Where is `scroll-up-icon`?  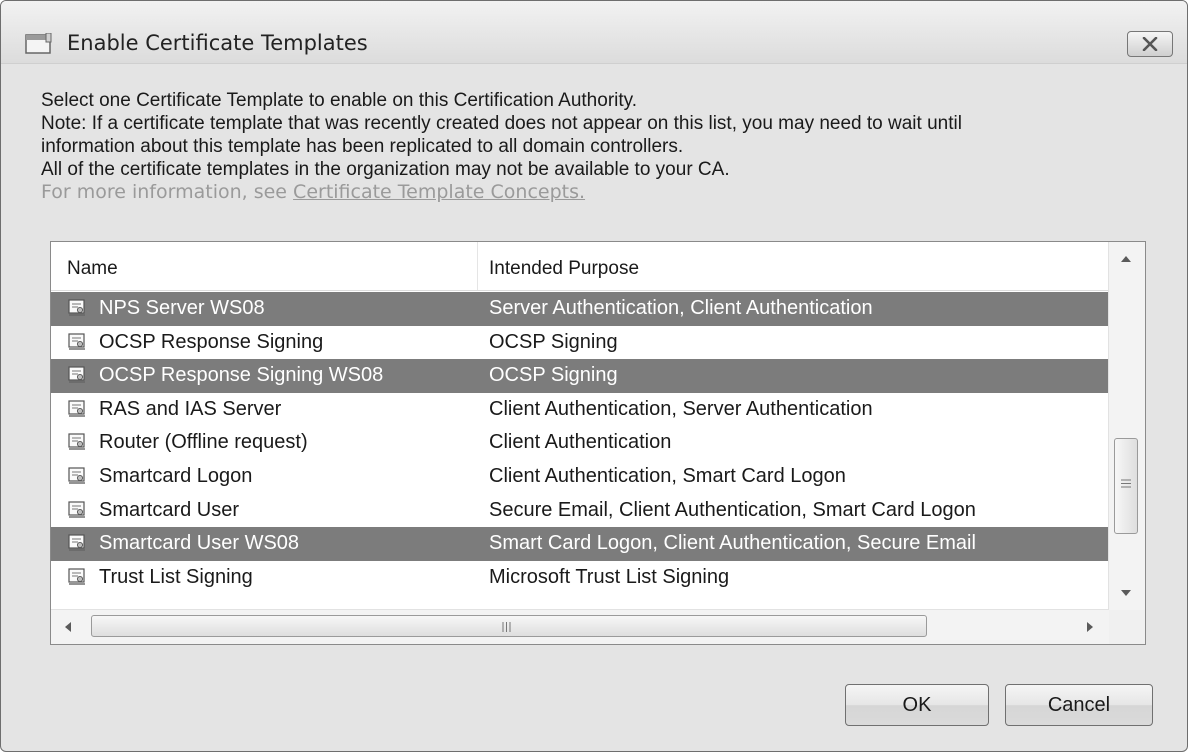
scroll-up-icon is located at coordinates (1126, 259).